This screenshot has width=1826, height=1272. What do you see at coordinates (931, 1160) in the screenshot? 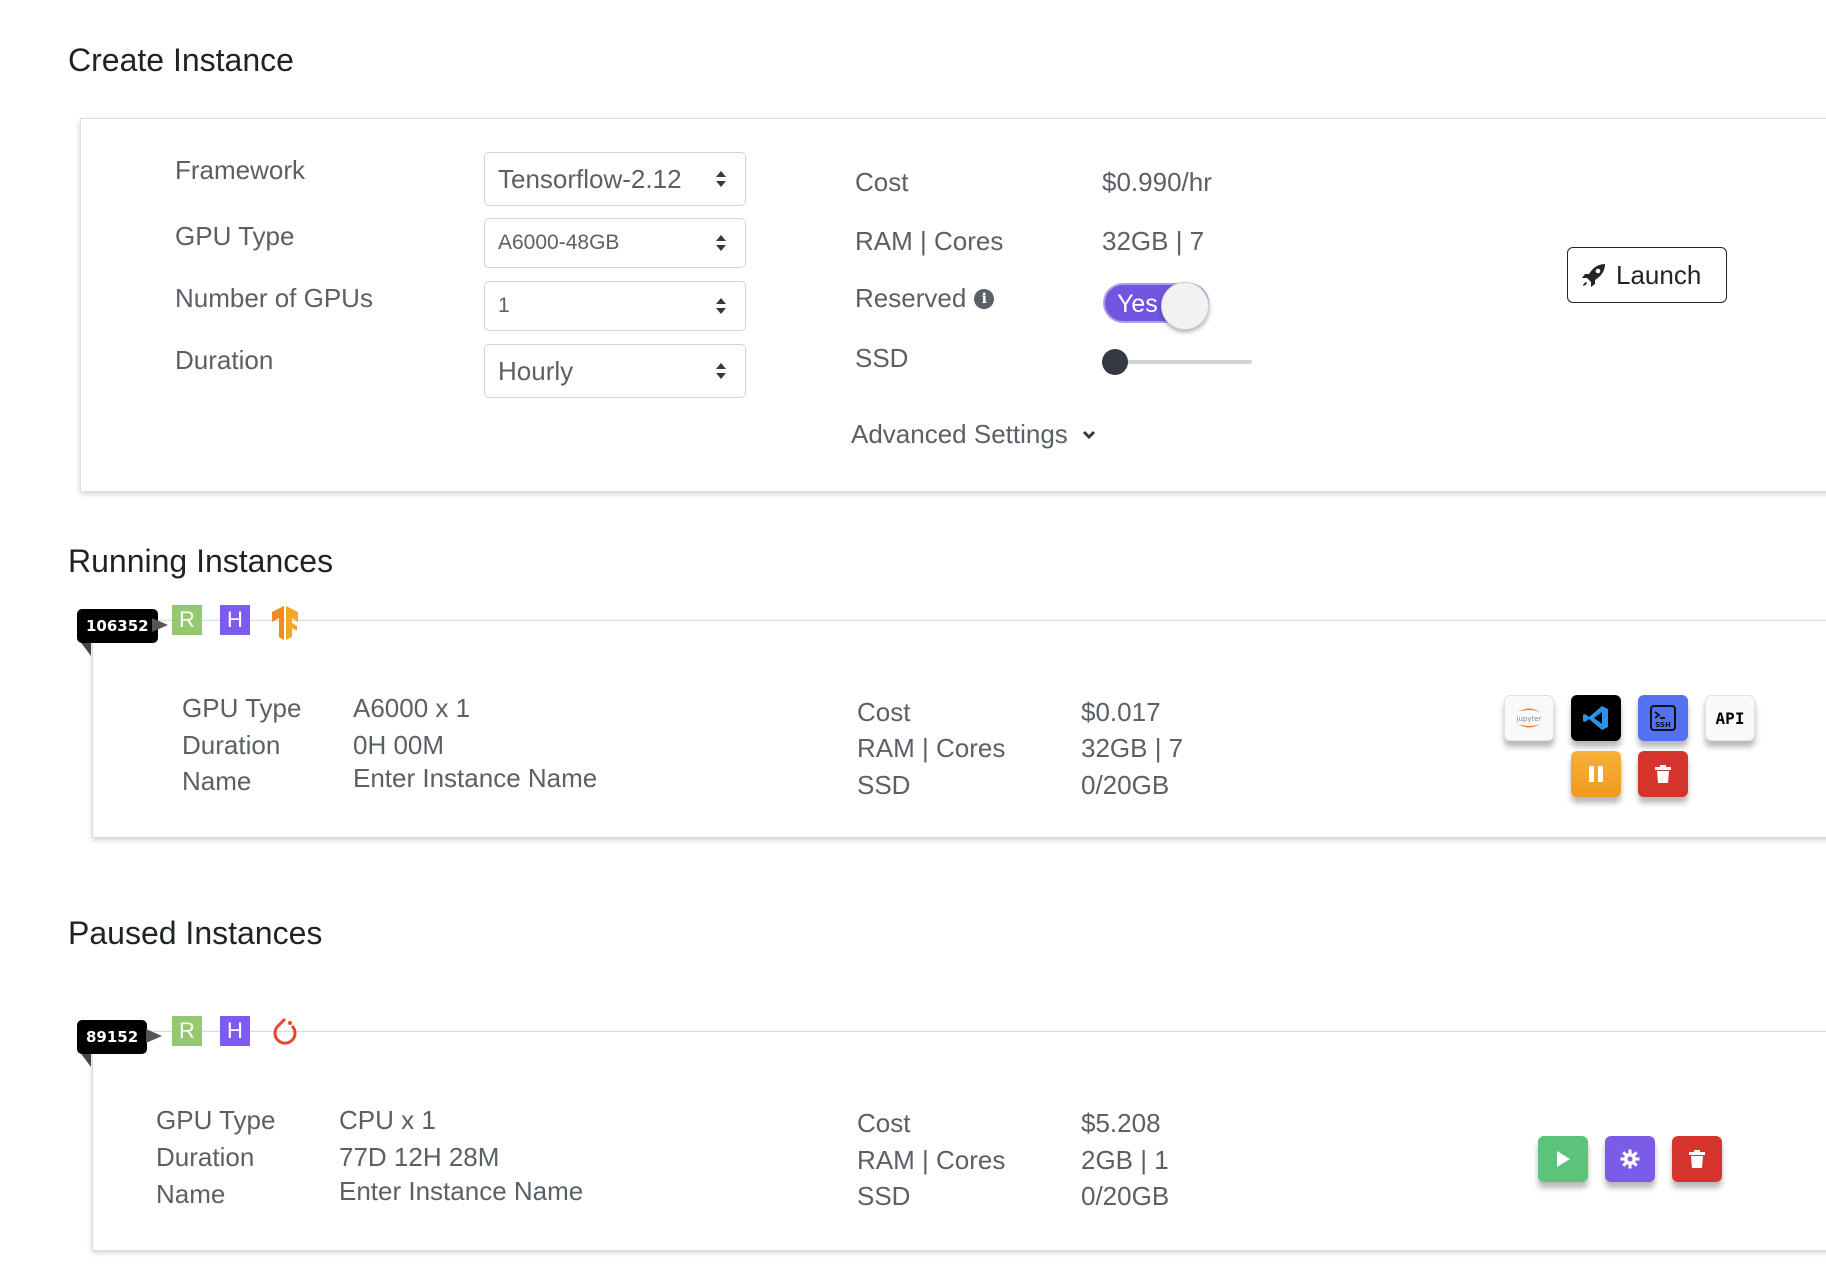
I see `paused-ram-label: RAM | Cores` at bounding box center [931, 1160].